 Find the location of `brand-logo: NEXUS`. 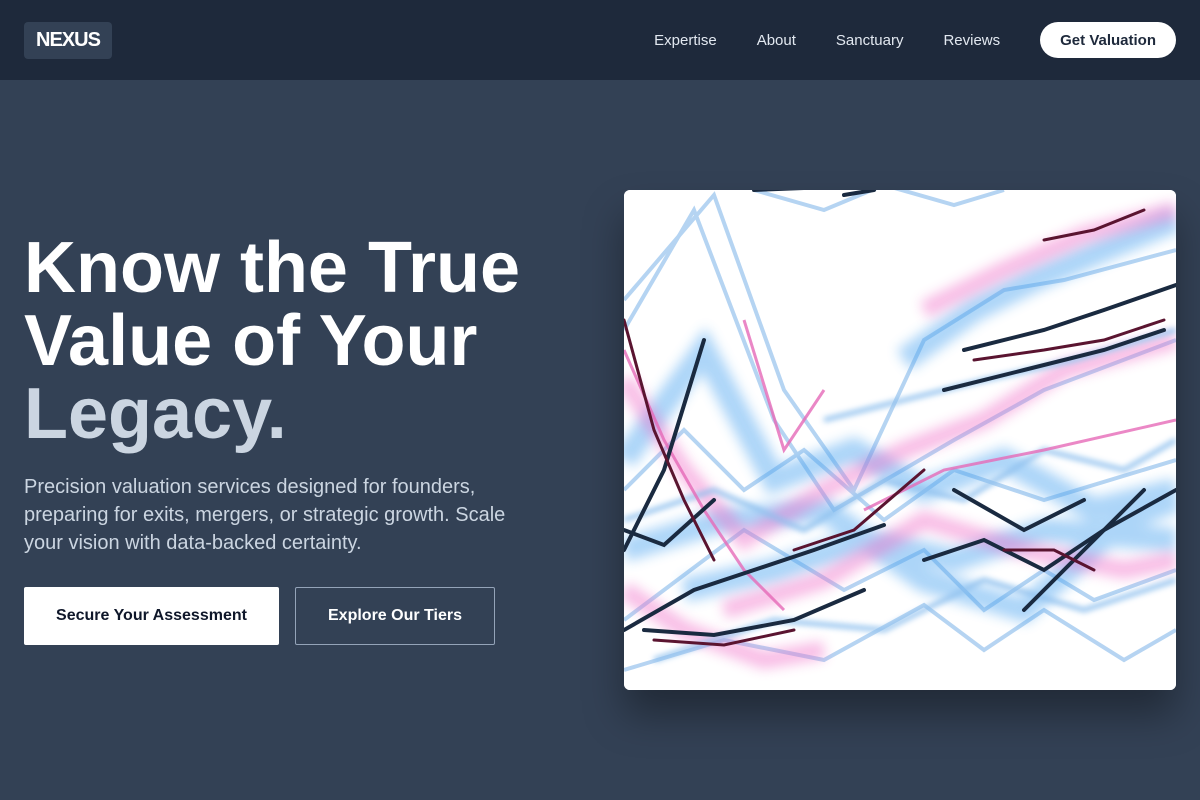

brand-logo: NEXUS is located at coordinates (68, 40).